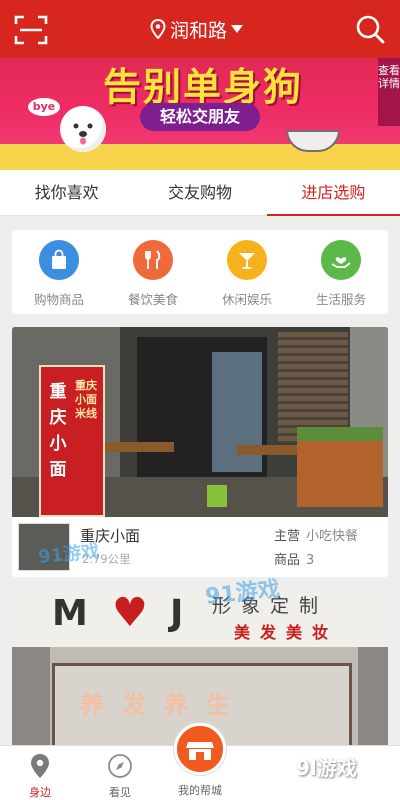 The image size is (400, 800). What do you see at coordinates (70, 613) in the screenshot?
I see `sign-letter-m: M` at bounding box center [70, 613].